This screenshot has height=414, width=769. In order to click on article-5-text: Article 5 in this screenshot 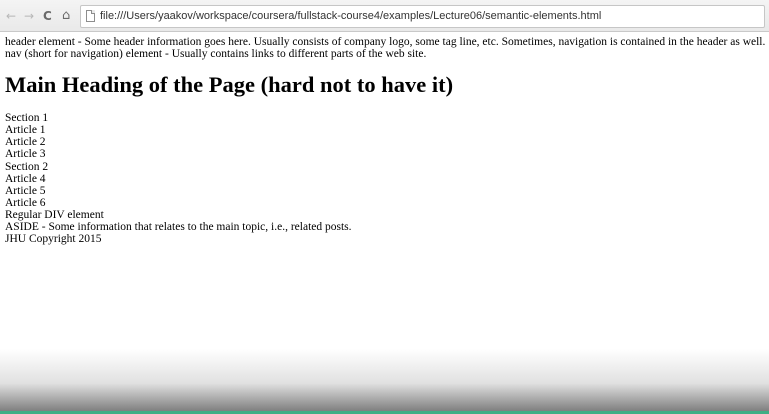, I will do `click(25, 190)`.